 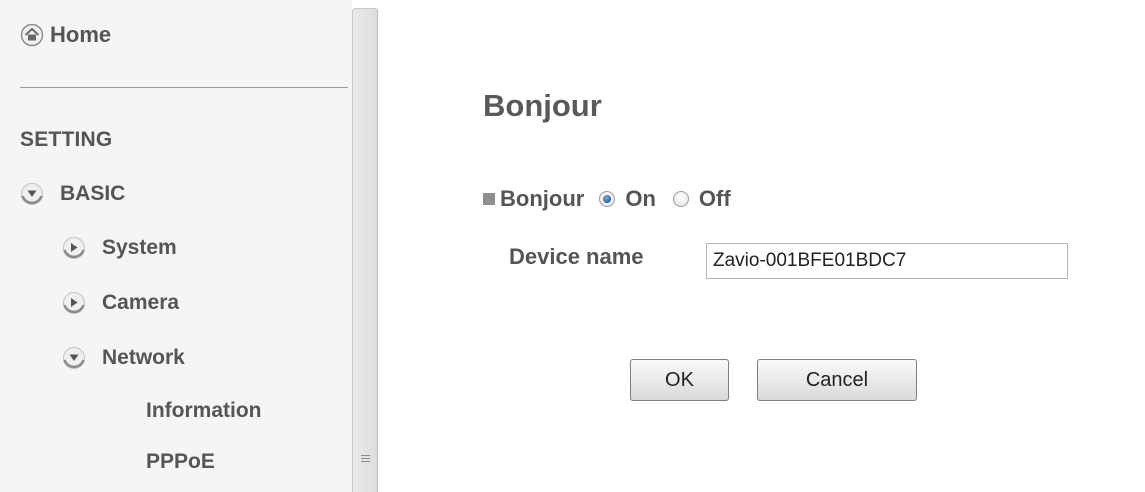 I want to click on bonjour-off-label: Off, so click(x=714, y=198).